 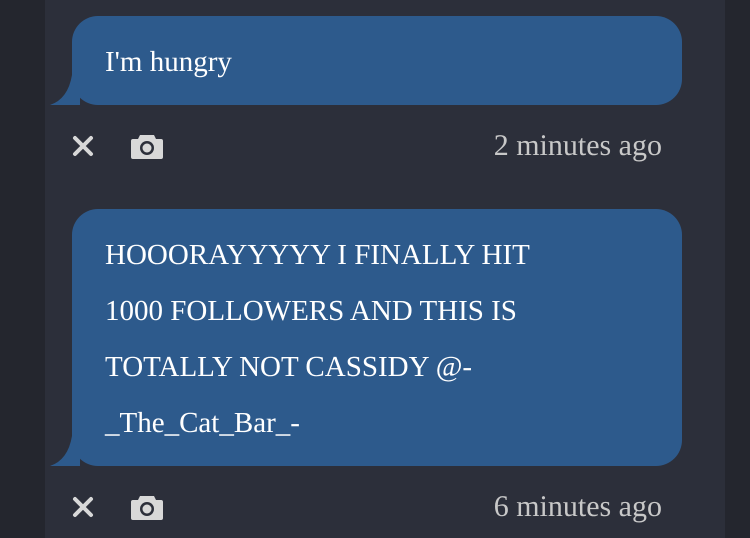 I want to click on timestamp: 6 minutes ago, so click(x=578, y=507).